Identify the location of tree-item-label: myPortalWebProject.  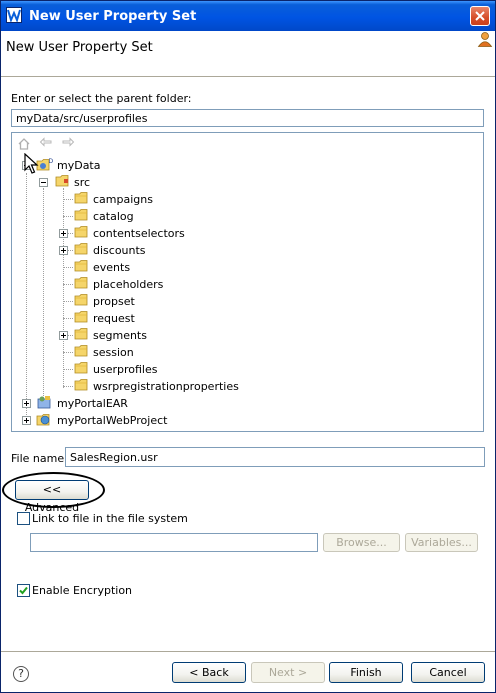
(112, 420).